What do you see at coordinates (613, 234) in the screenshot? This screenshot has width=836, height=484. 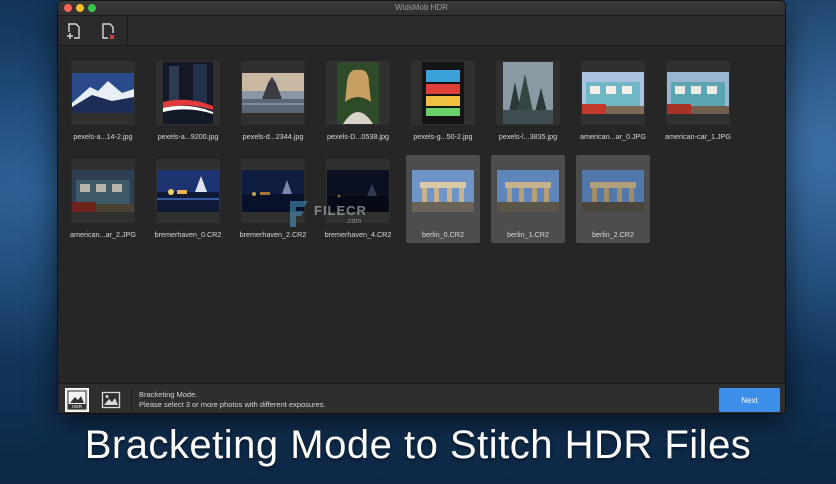 I see `thumbnail-label: berlin_2.CR2` at bounding box center [613, 234].